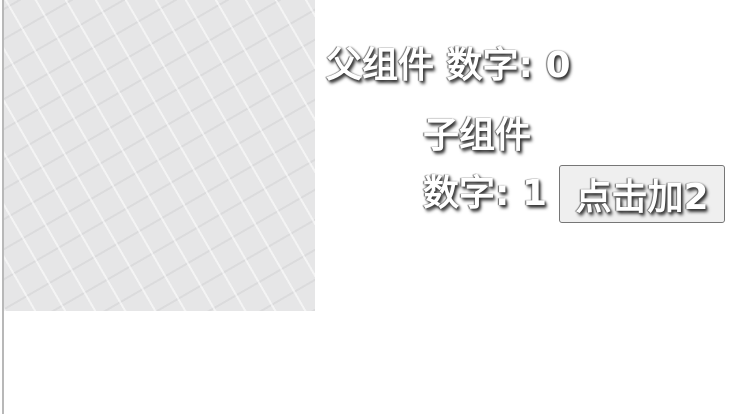  I want to click on child-count-value: 1, so click(534, 193).